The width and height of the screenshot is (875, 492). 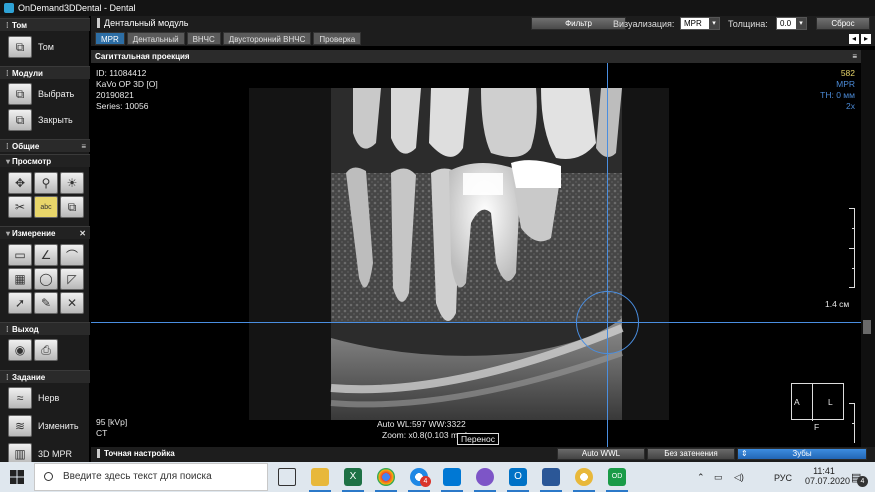 What do you see at coordinates (20, 255) in the screenshot?
I see `ruler-icon: ▭` at bounding box center [20, 255].